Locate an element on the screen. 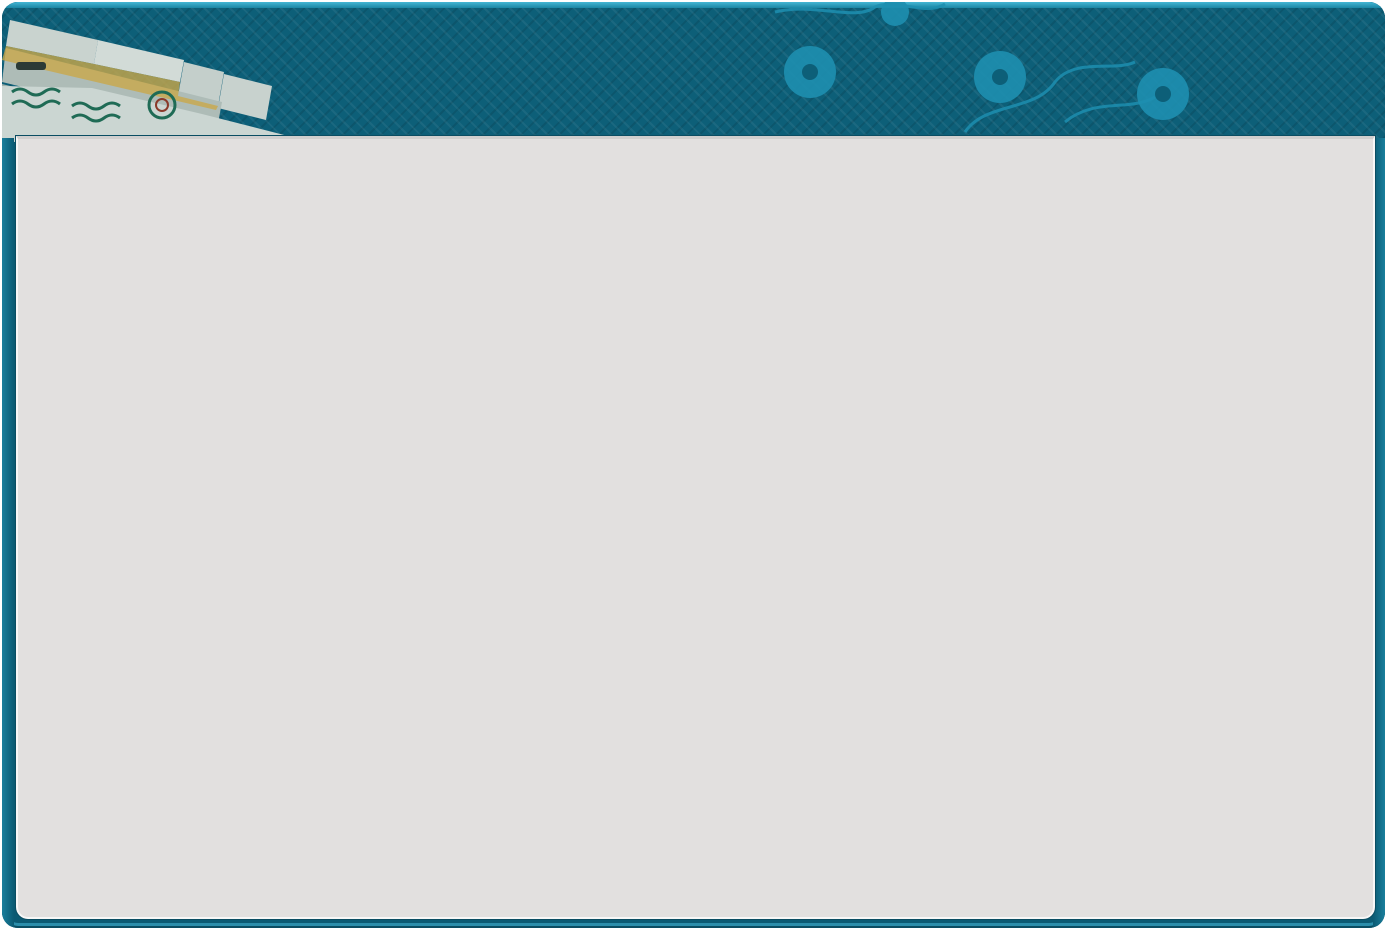 The height and width of the screenshot is (932, 1389). mahjong-tile-icon is located at coordinates (147, 81).